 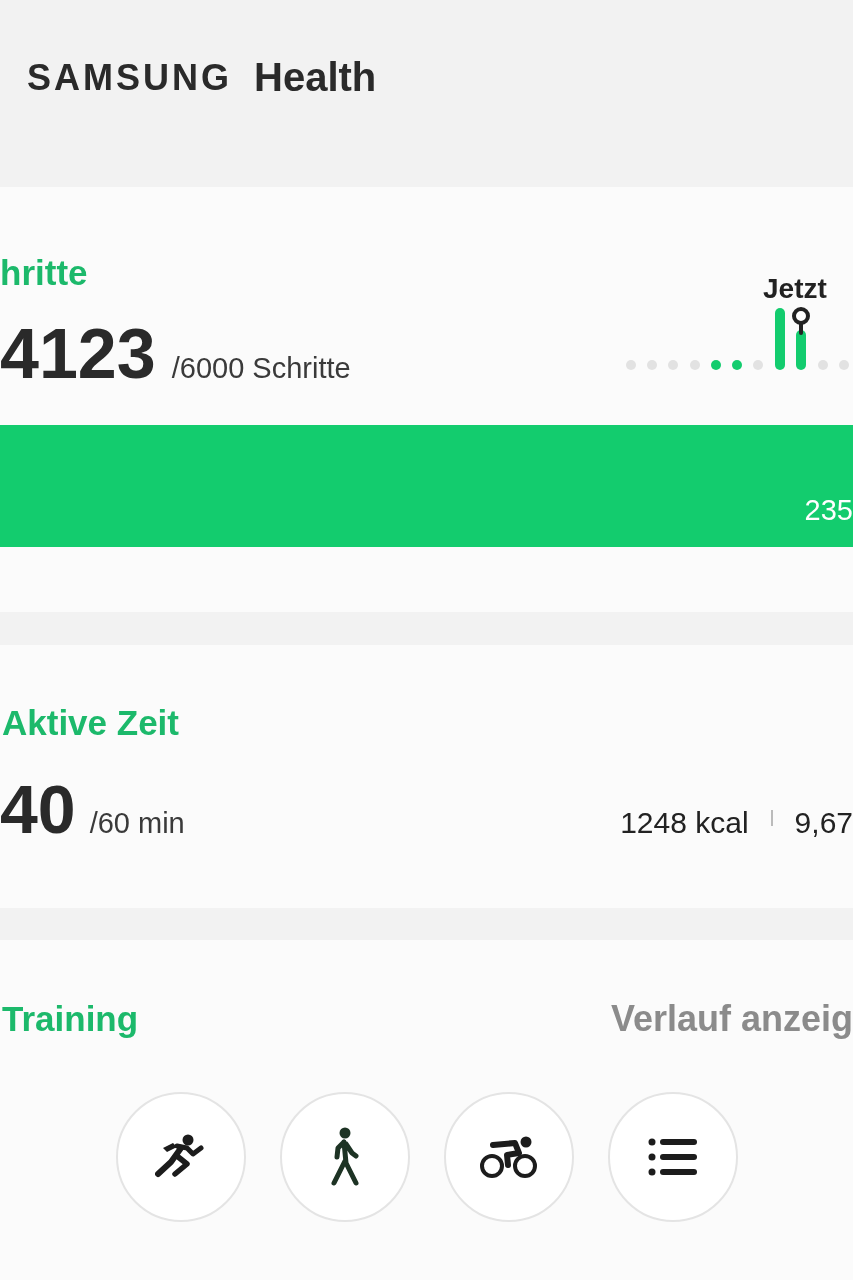 What do you see at coordinates (684, 823) in the screenshot?
I see `calories-value: 1248 kcal` at bounding box center [684, 823].